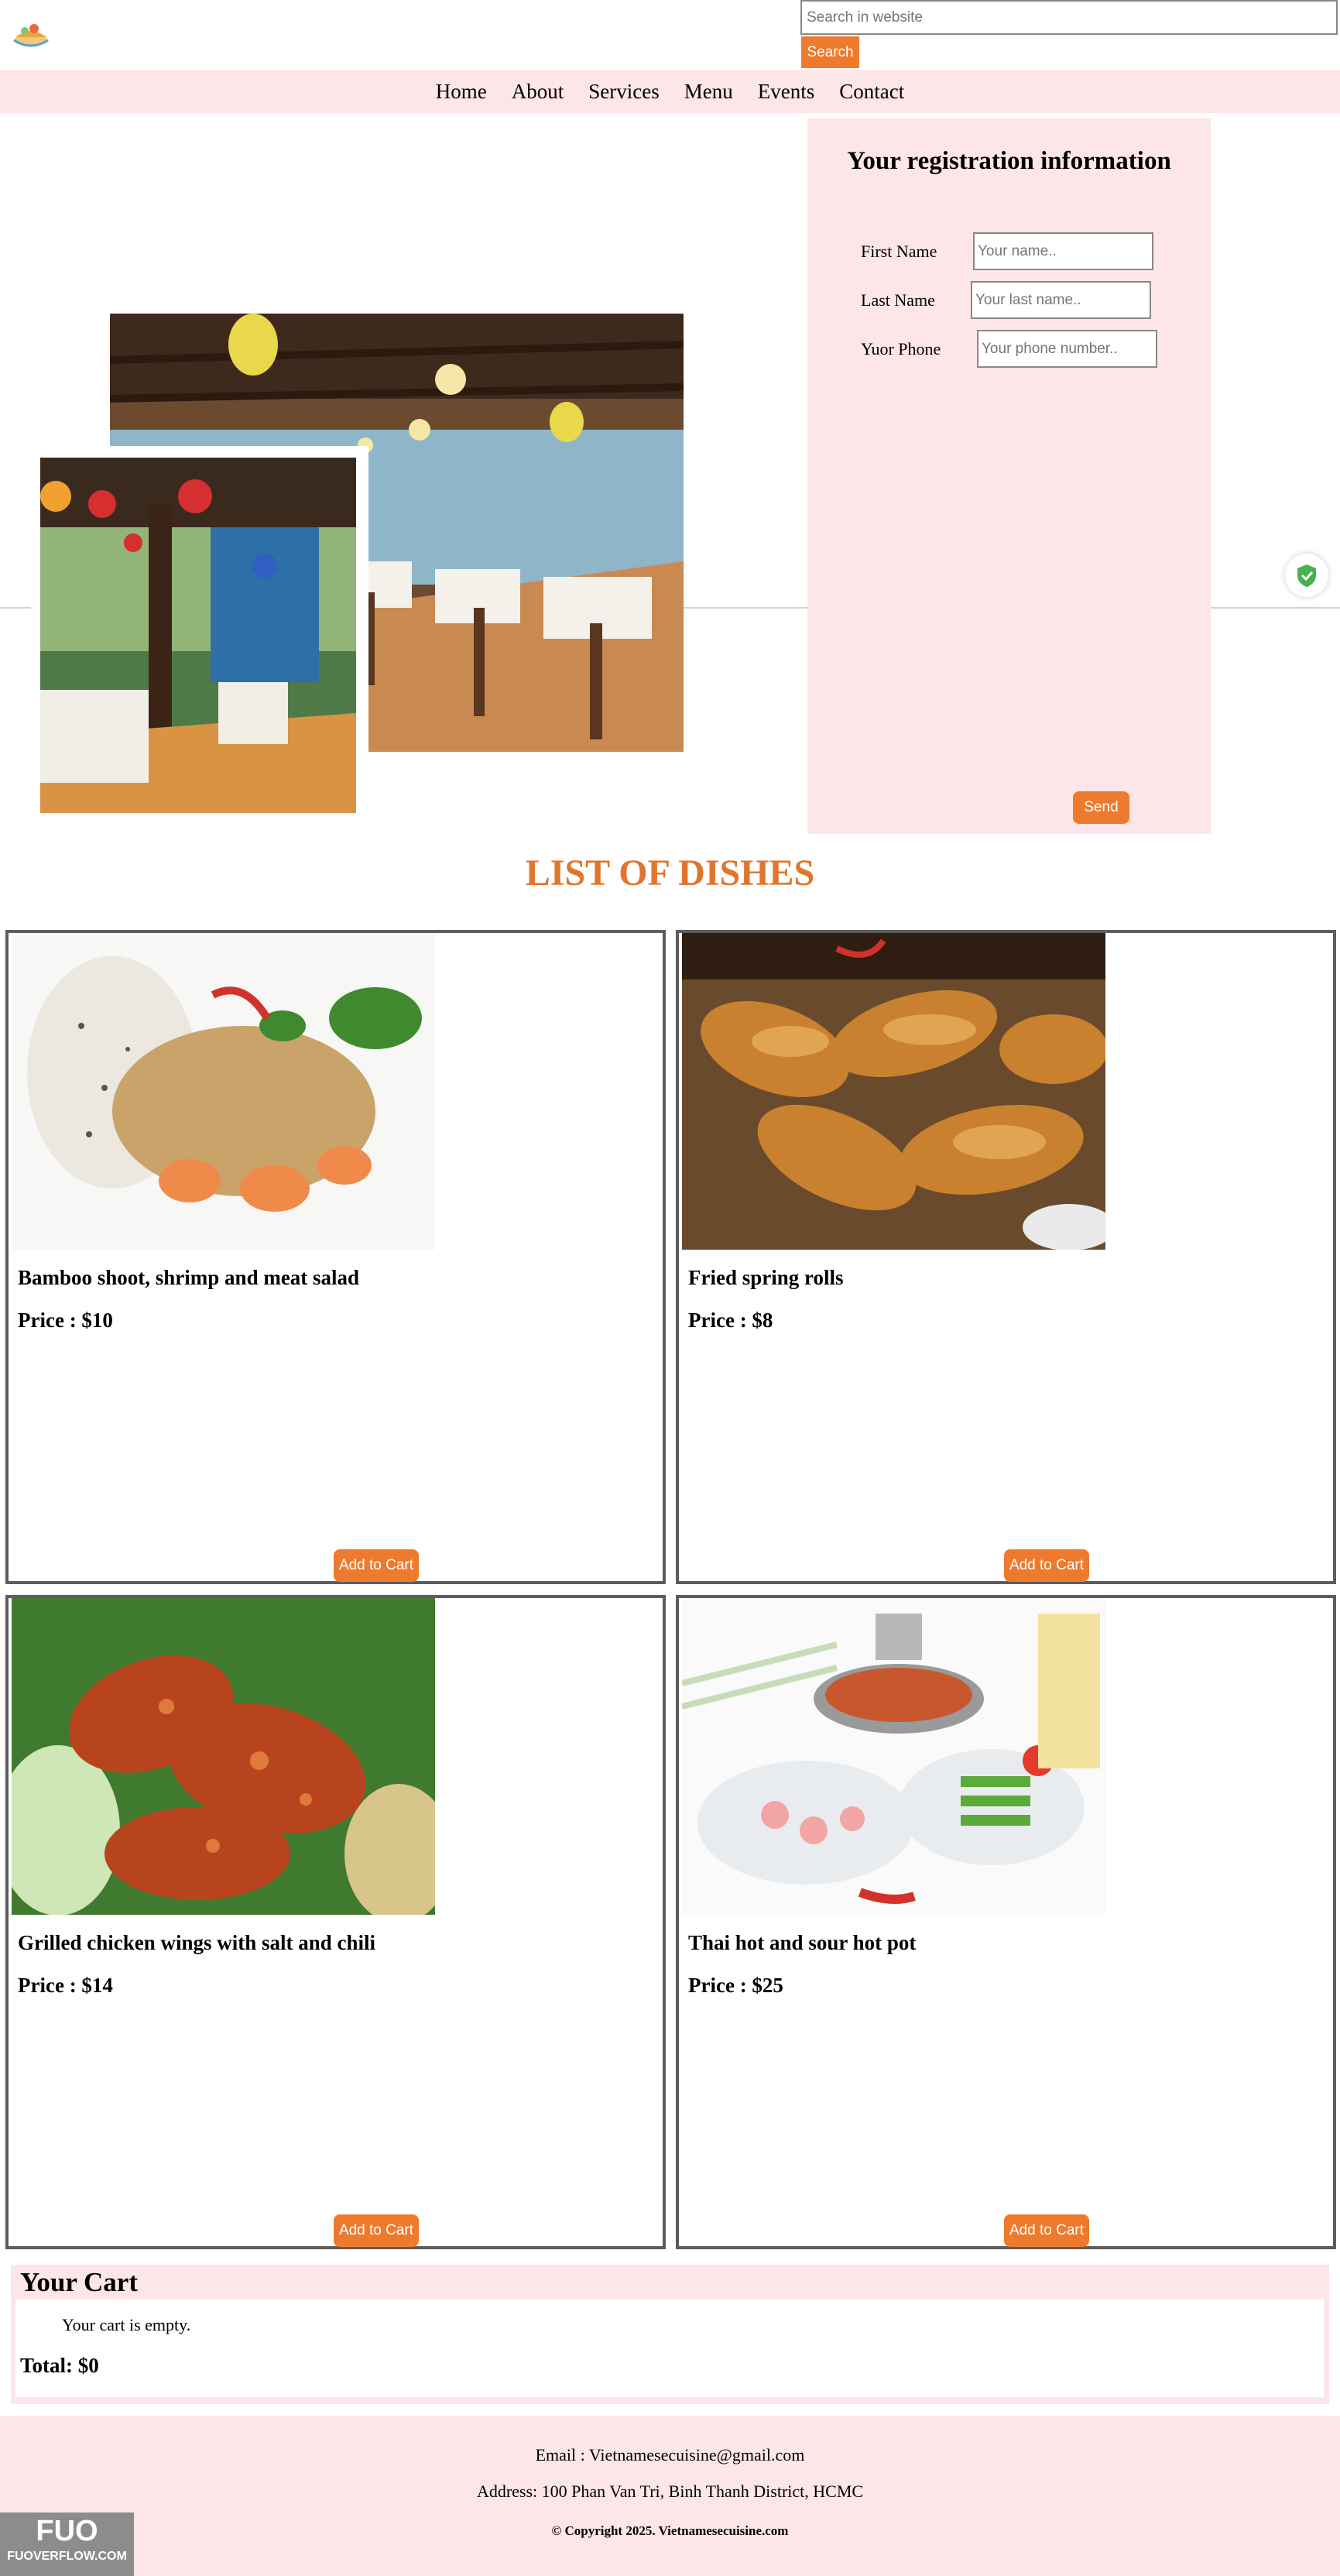  Describe the element at coordinates (223, 1091) in the screenshot. I see `dish-image-salad` at that location.